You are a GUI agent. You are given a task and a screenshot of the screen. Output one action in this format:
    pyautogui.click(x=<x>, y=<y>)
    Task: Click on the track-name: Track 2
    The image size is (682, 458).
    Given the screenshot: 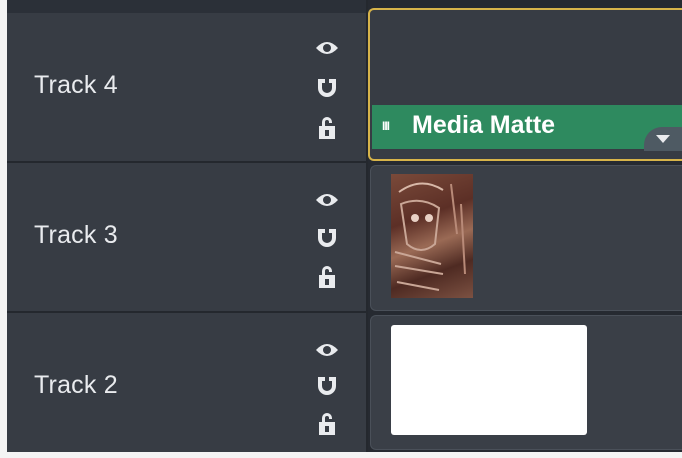 What is the action you would take?
    pyautogui.click(x=76, y=385)
    